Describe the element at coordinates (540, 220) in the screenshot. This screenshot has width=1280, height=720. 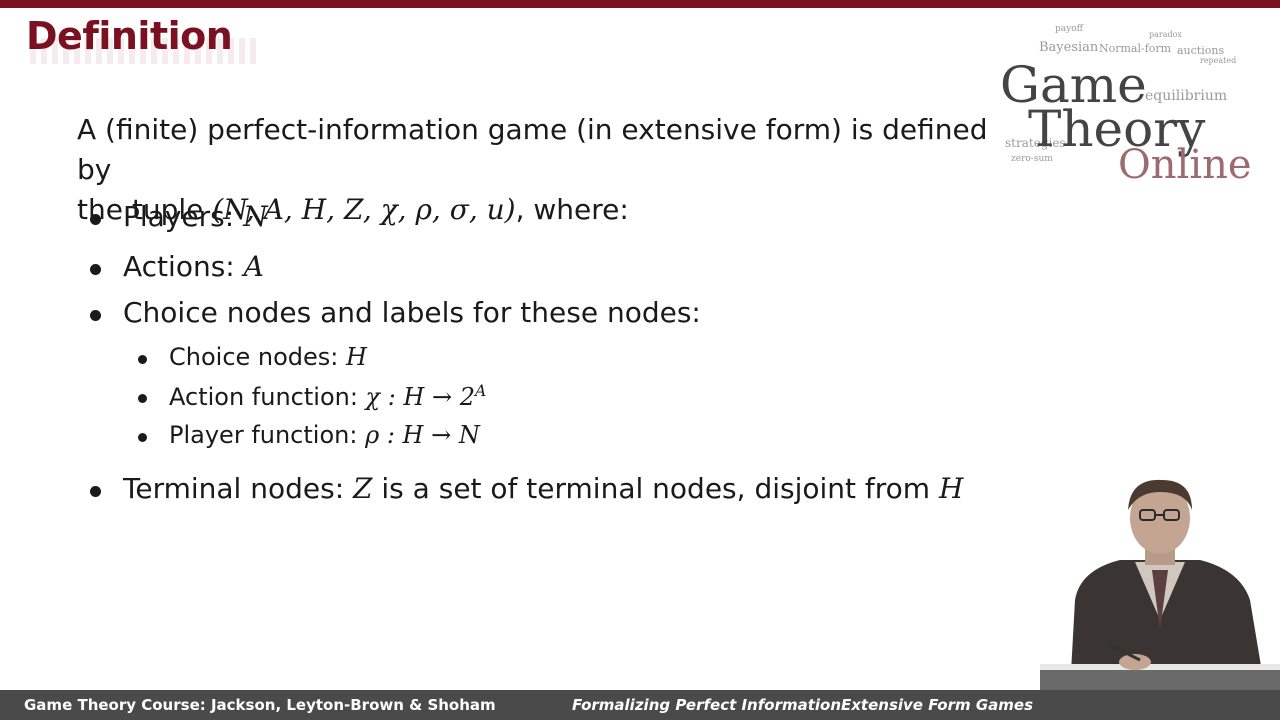
I see `bullet-players: Players: N` at that location.